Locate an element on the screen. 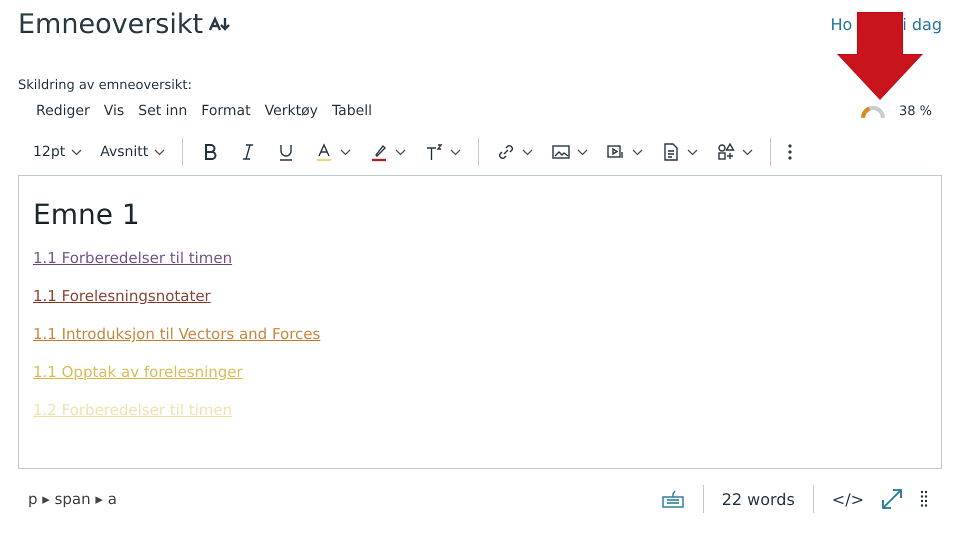 The width and height of the screenshot is (960, 549). expand-icon is located at coordinates (892, 499).